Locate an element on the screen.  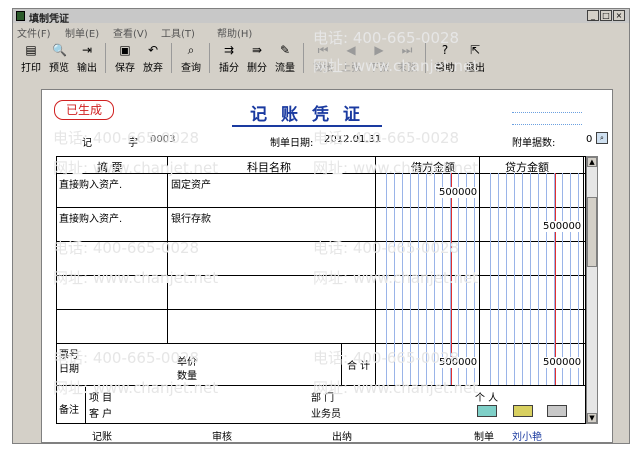
generated-stamp: 已生成 is located at coordinates (84, 110).